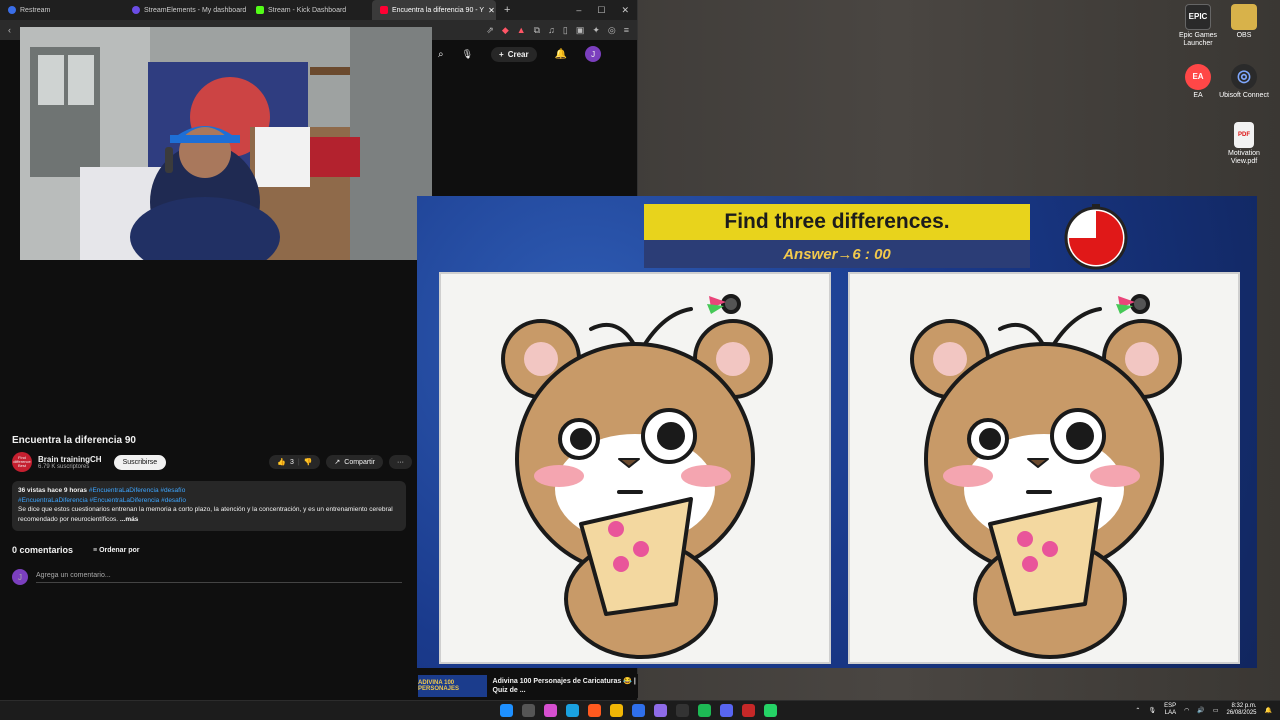 The height and width of the screenshot is (720, 1280). What do you see at coordinates (310, 10) in the screenshot?
I see `tab-kick: Stream - Kick Dashboard` at bounding box center [310, 10].